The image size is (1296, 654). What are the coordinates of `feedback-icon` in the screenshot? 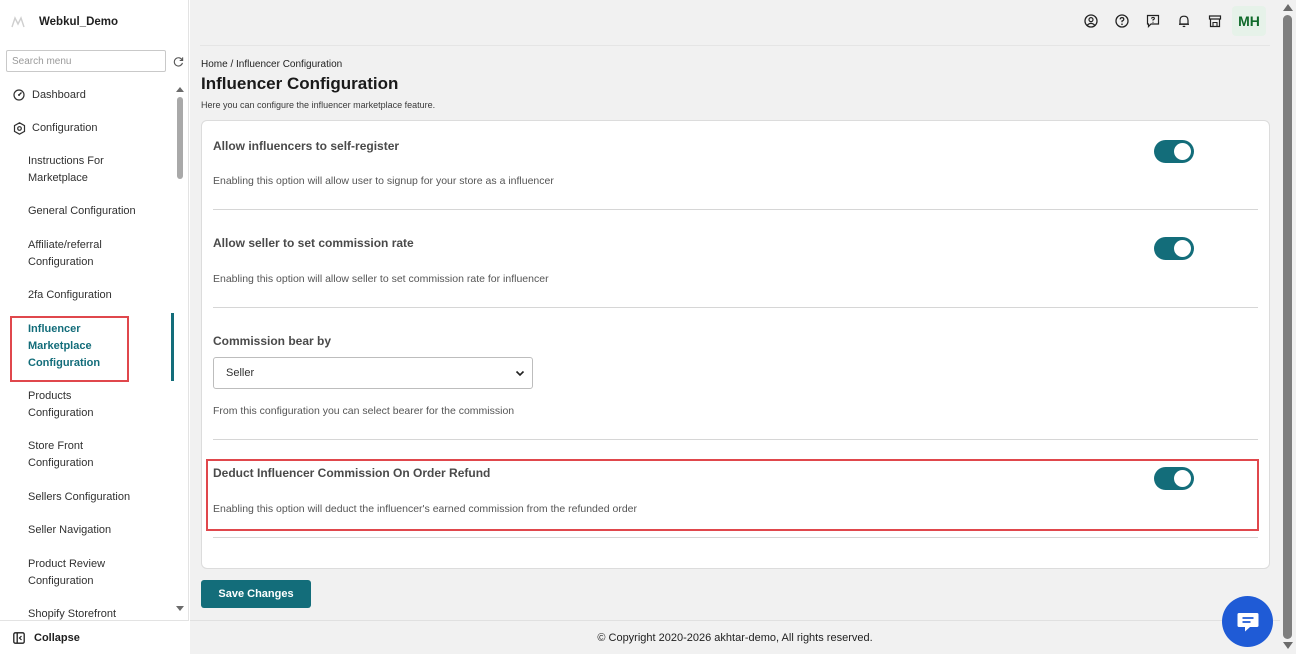 It's located at (1152, 21).